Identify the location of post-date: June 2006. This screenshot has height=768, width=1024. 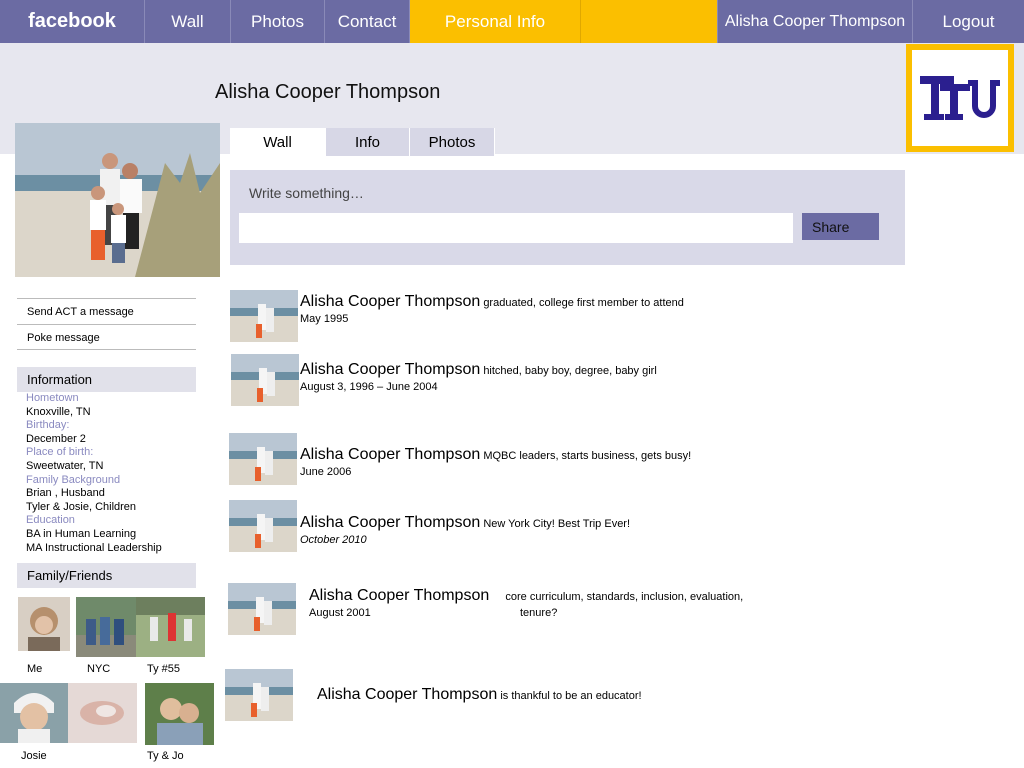
(326, 472).